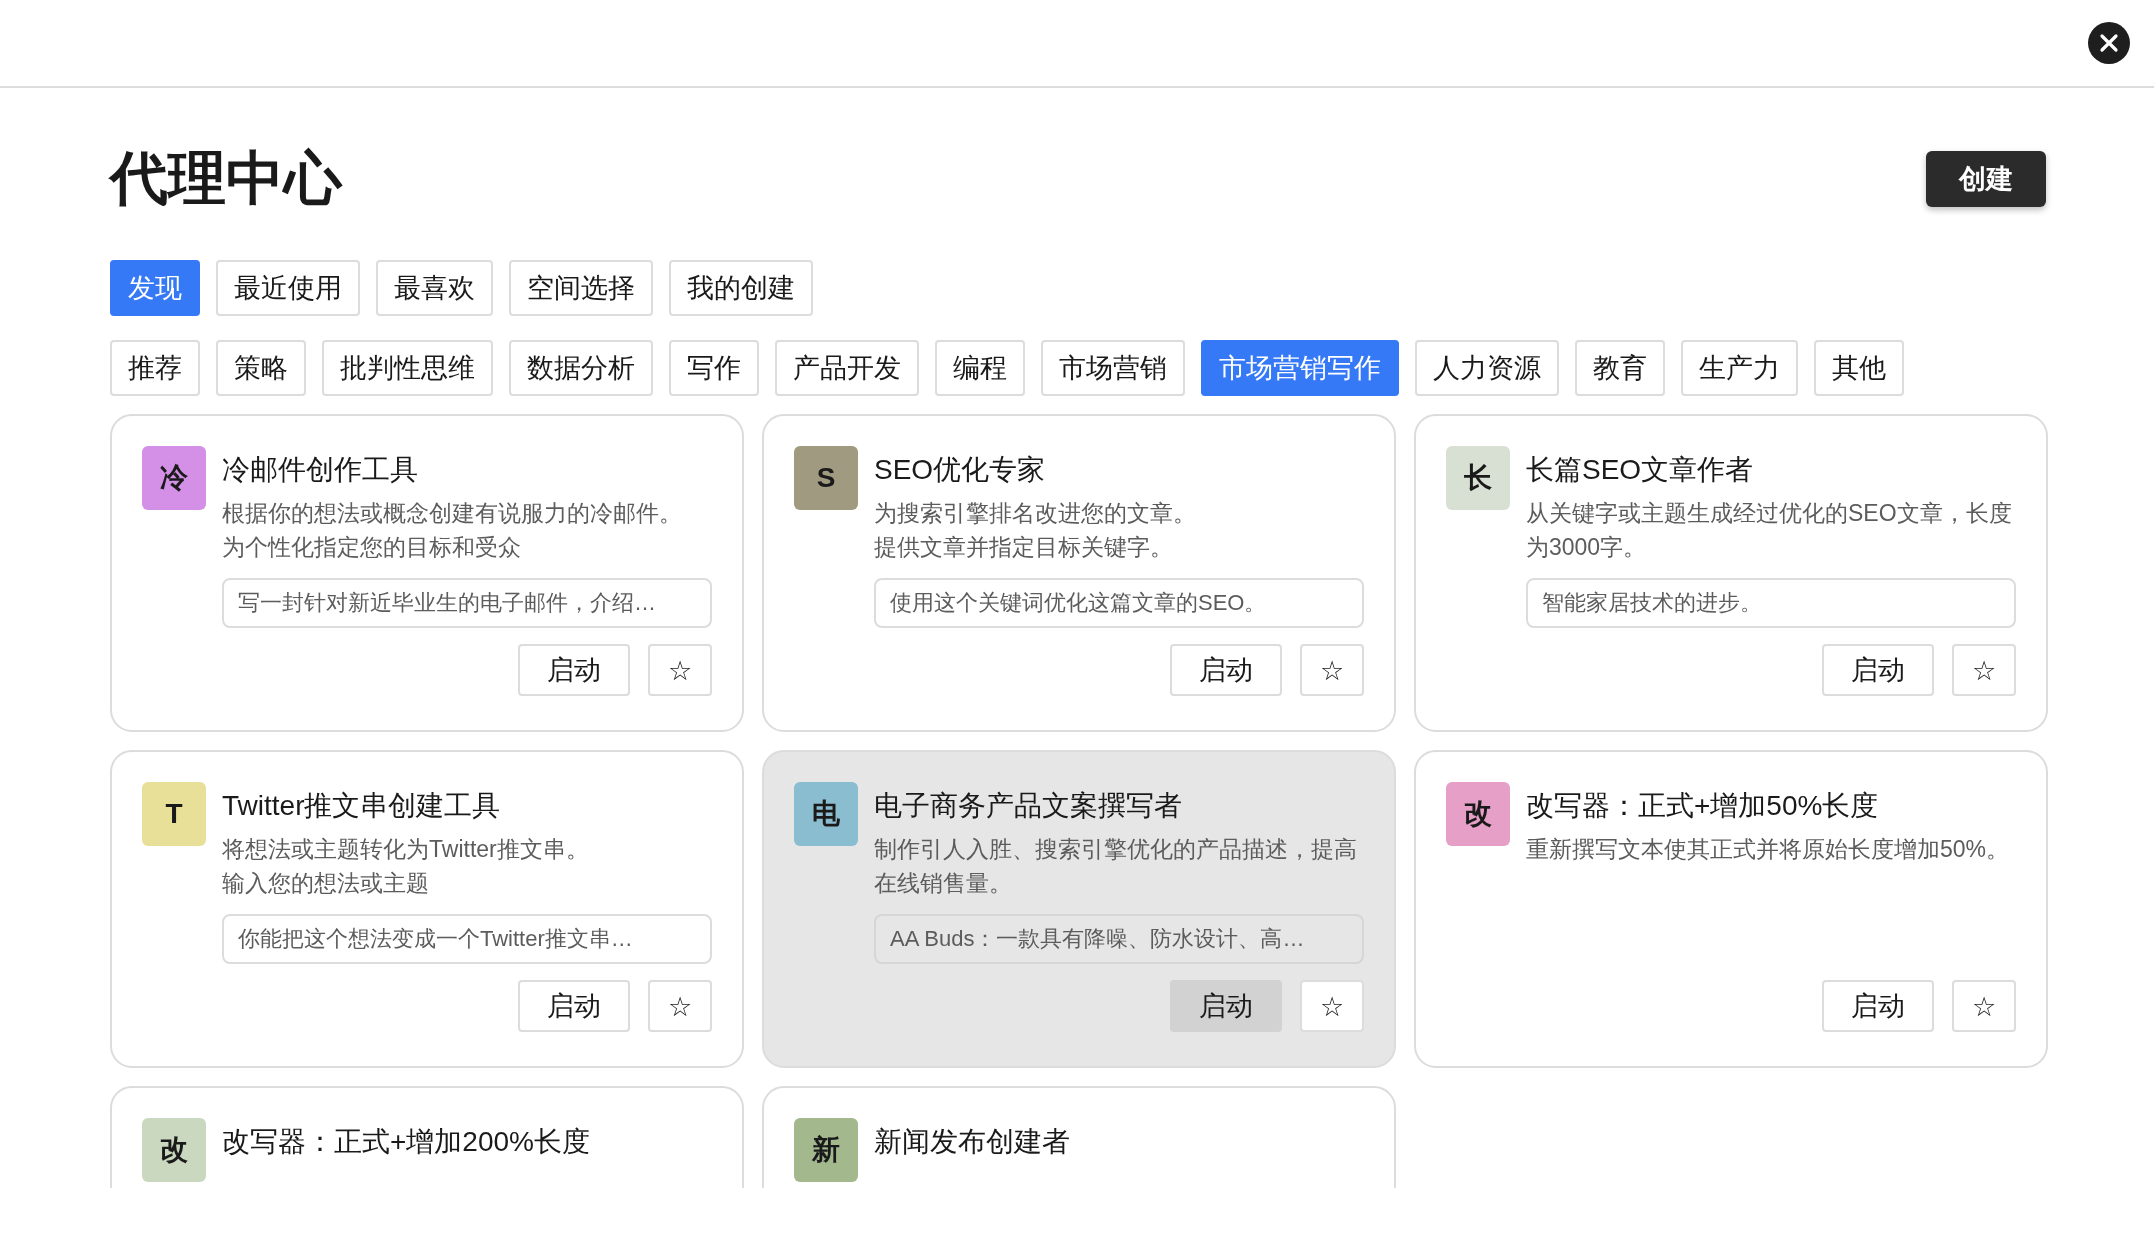  What do you see at coordinates (288, 288) in the screenshot?
I see `nav-tab: 最近使用` at bounding box center [288, 288].